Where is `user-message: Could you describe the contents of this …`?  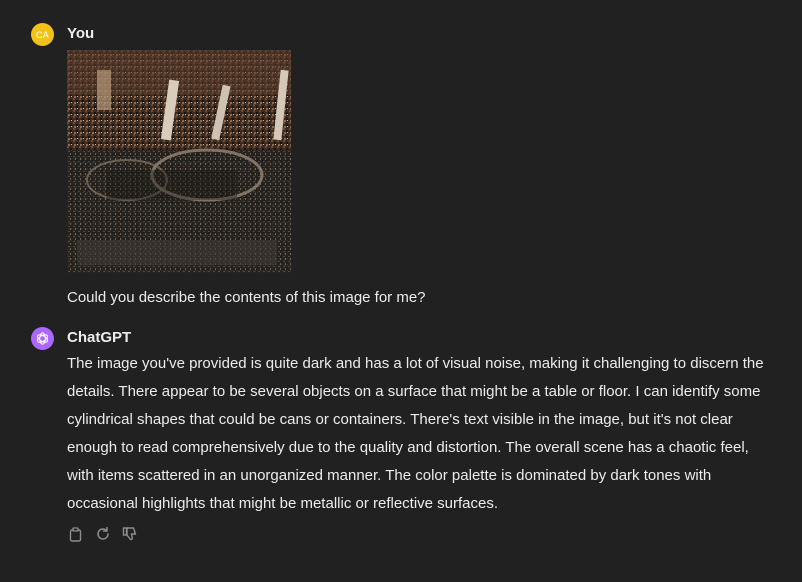 user-message: Could you describe the contents of this … is located at coordinates (246, 297).